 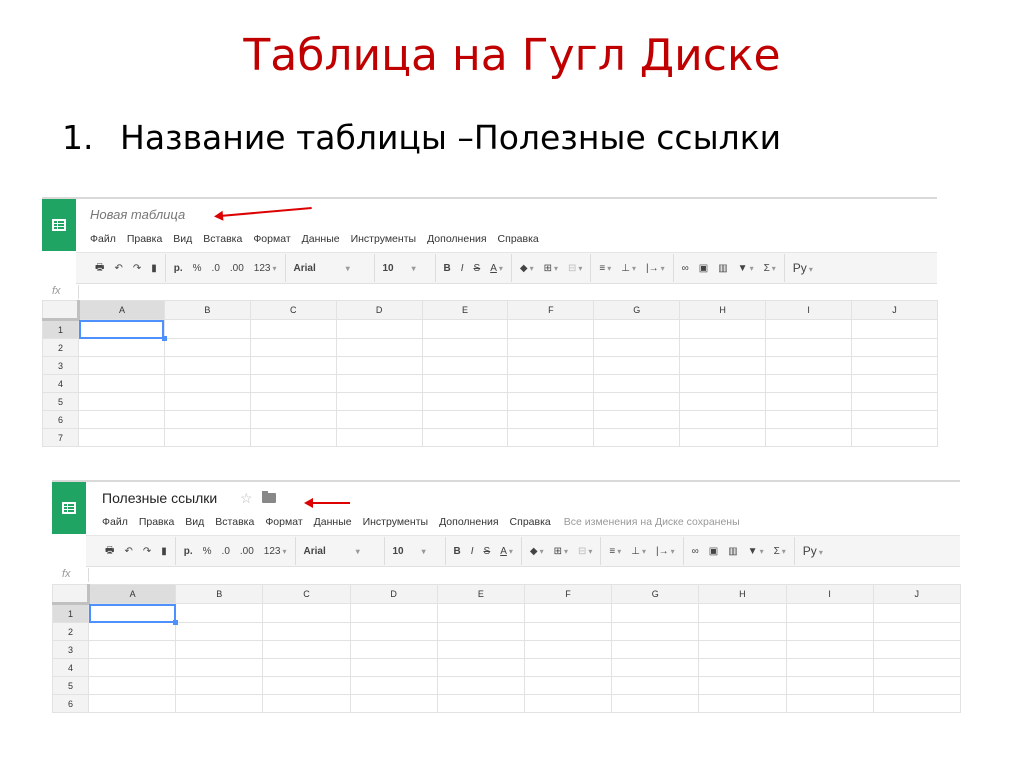 What do you see at coordinates (275, 551) in the screenshot?
I see `number-format-dropdown: 123 ▾` at bounding box center [275, 551].